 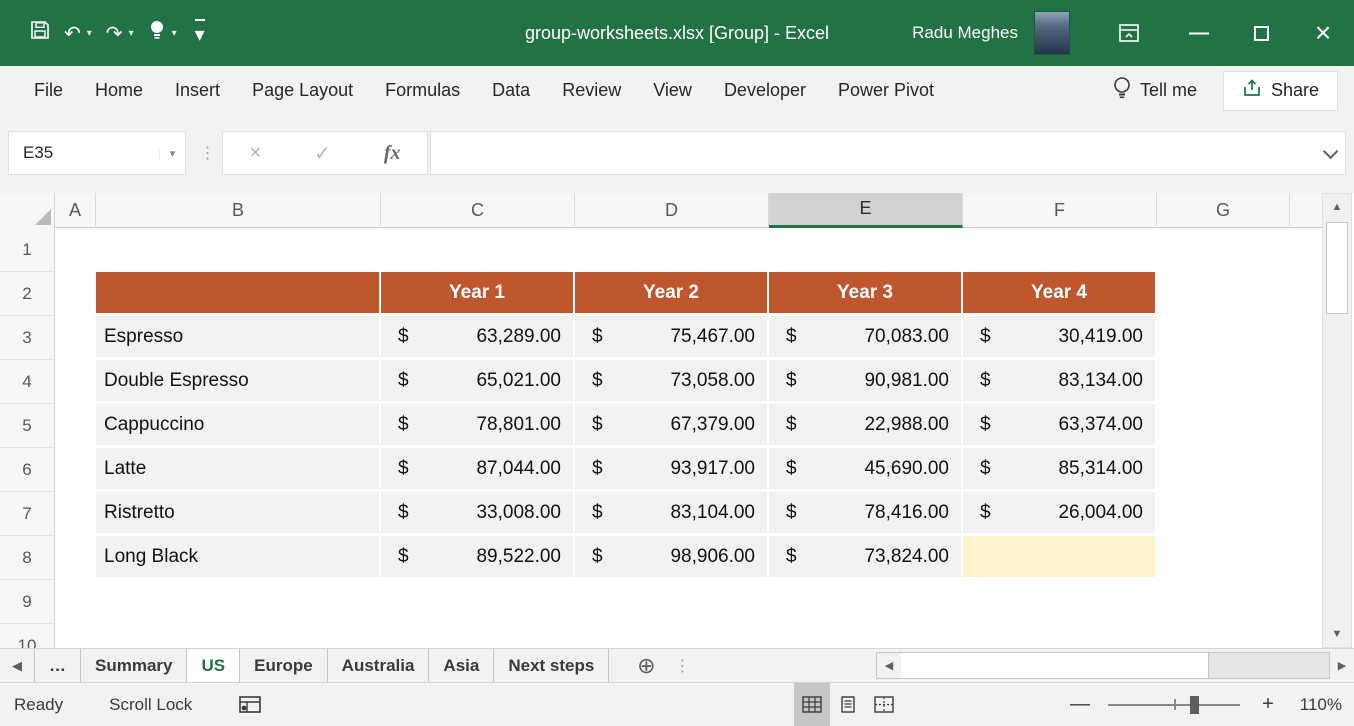 I want to click on row-header-2: 2, so click(x=27, y=294).